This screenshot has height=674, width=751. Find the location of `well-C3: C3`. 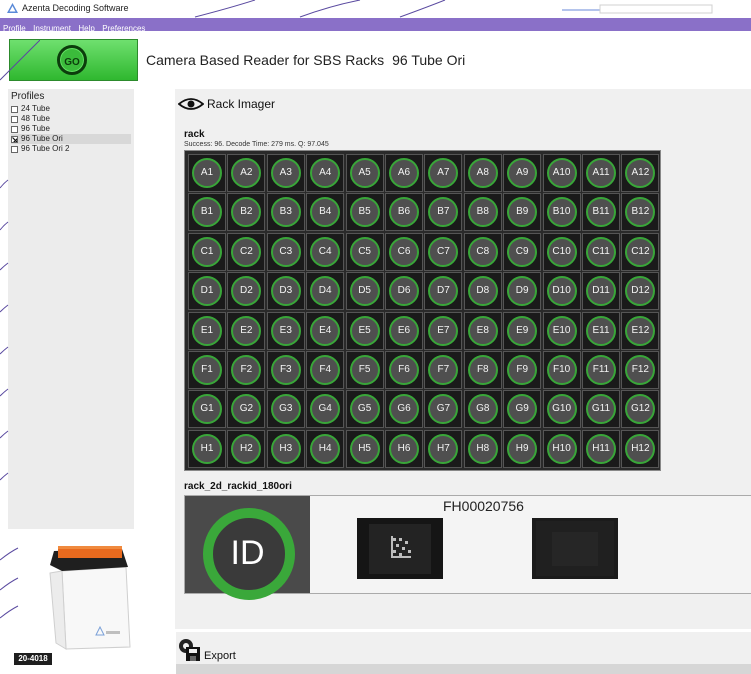

well-C3: C3 is located at coordinates (285, 251).